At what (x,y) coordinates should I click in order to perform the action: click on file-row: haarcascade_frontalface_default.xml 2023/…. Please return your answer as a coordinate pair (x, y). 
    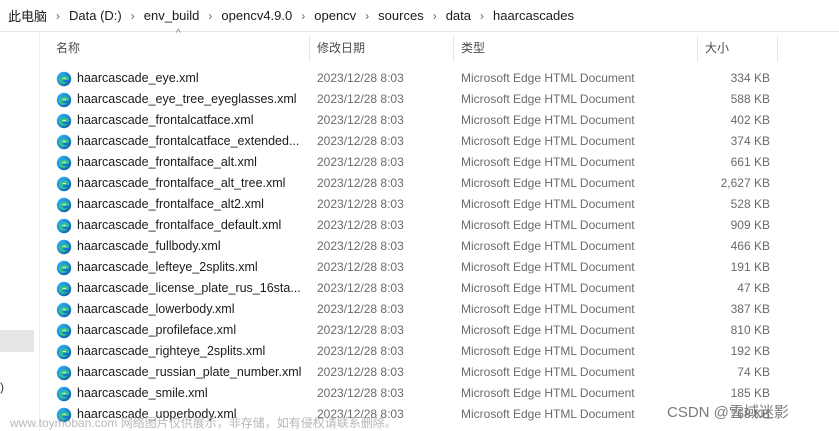
    Looking at the image, I should click on (438, 225).